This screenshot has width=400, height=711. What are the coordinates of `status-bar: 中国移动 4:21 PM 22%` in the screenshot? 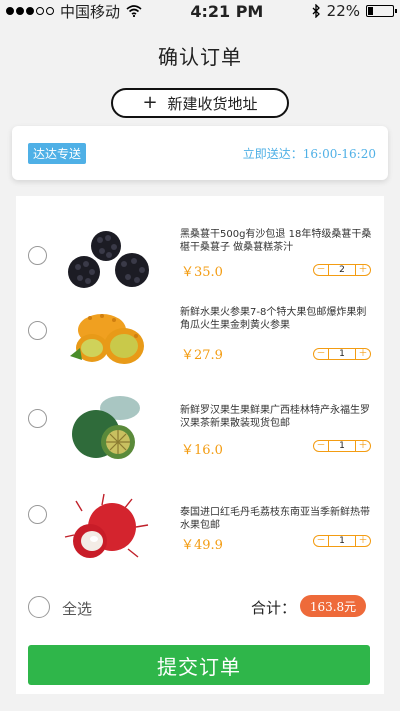 It's located at (200, 11).